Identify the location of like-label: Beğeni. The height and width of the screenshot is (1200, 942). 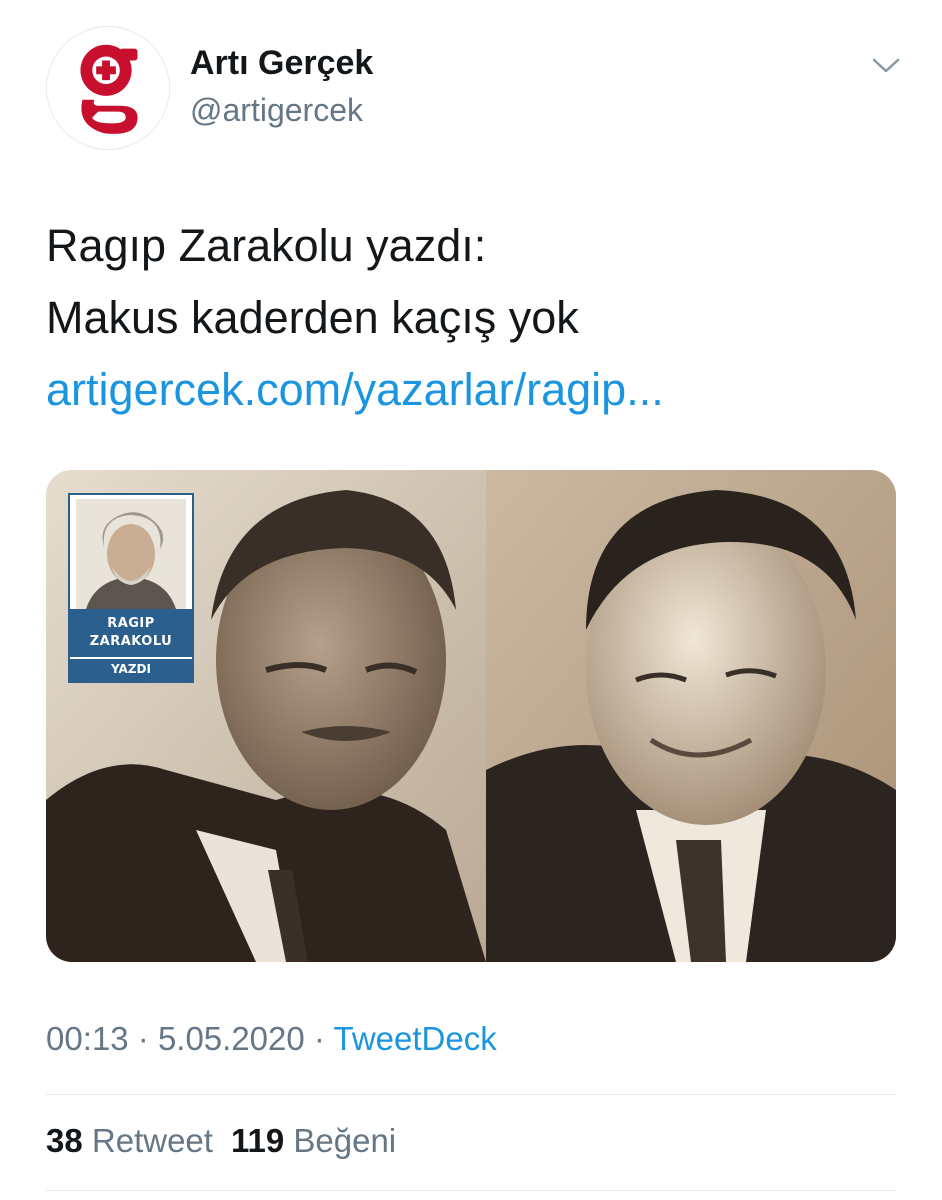
(345, 1140).